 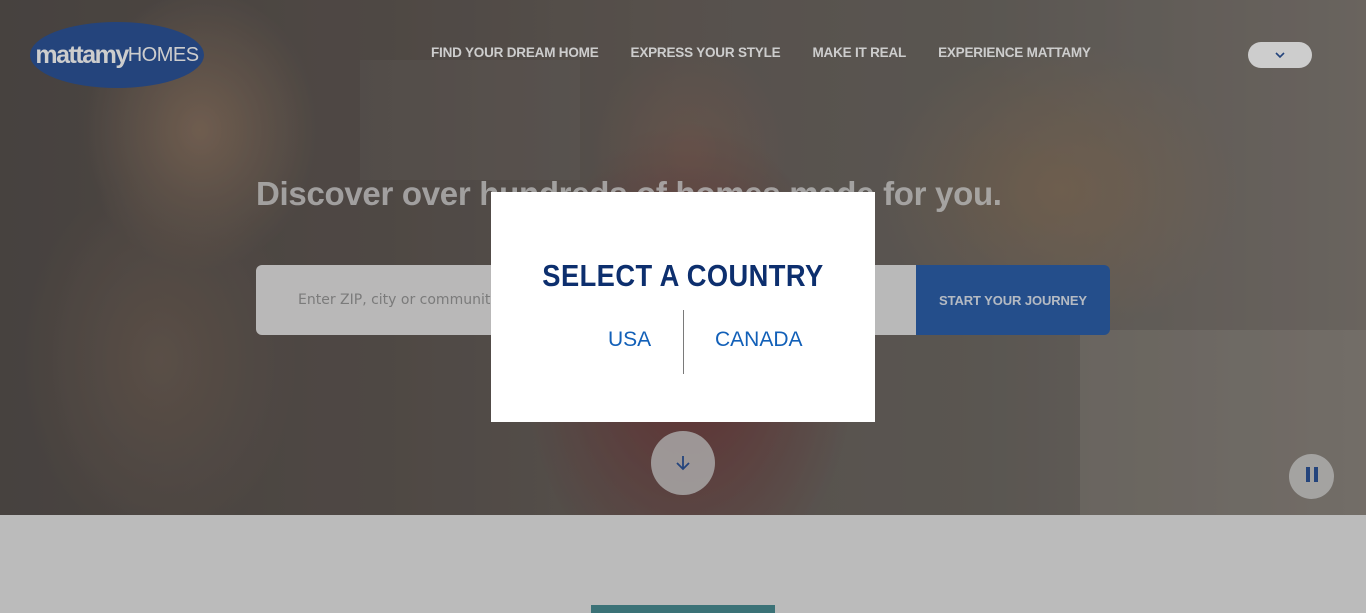 I want to click on country-select-modal: SELECT A COUNTRY USA CANADA, so click(x=683, y=307).